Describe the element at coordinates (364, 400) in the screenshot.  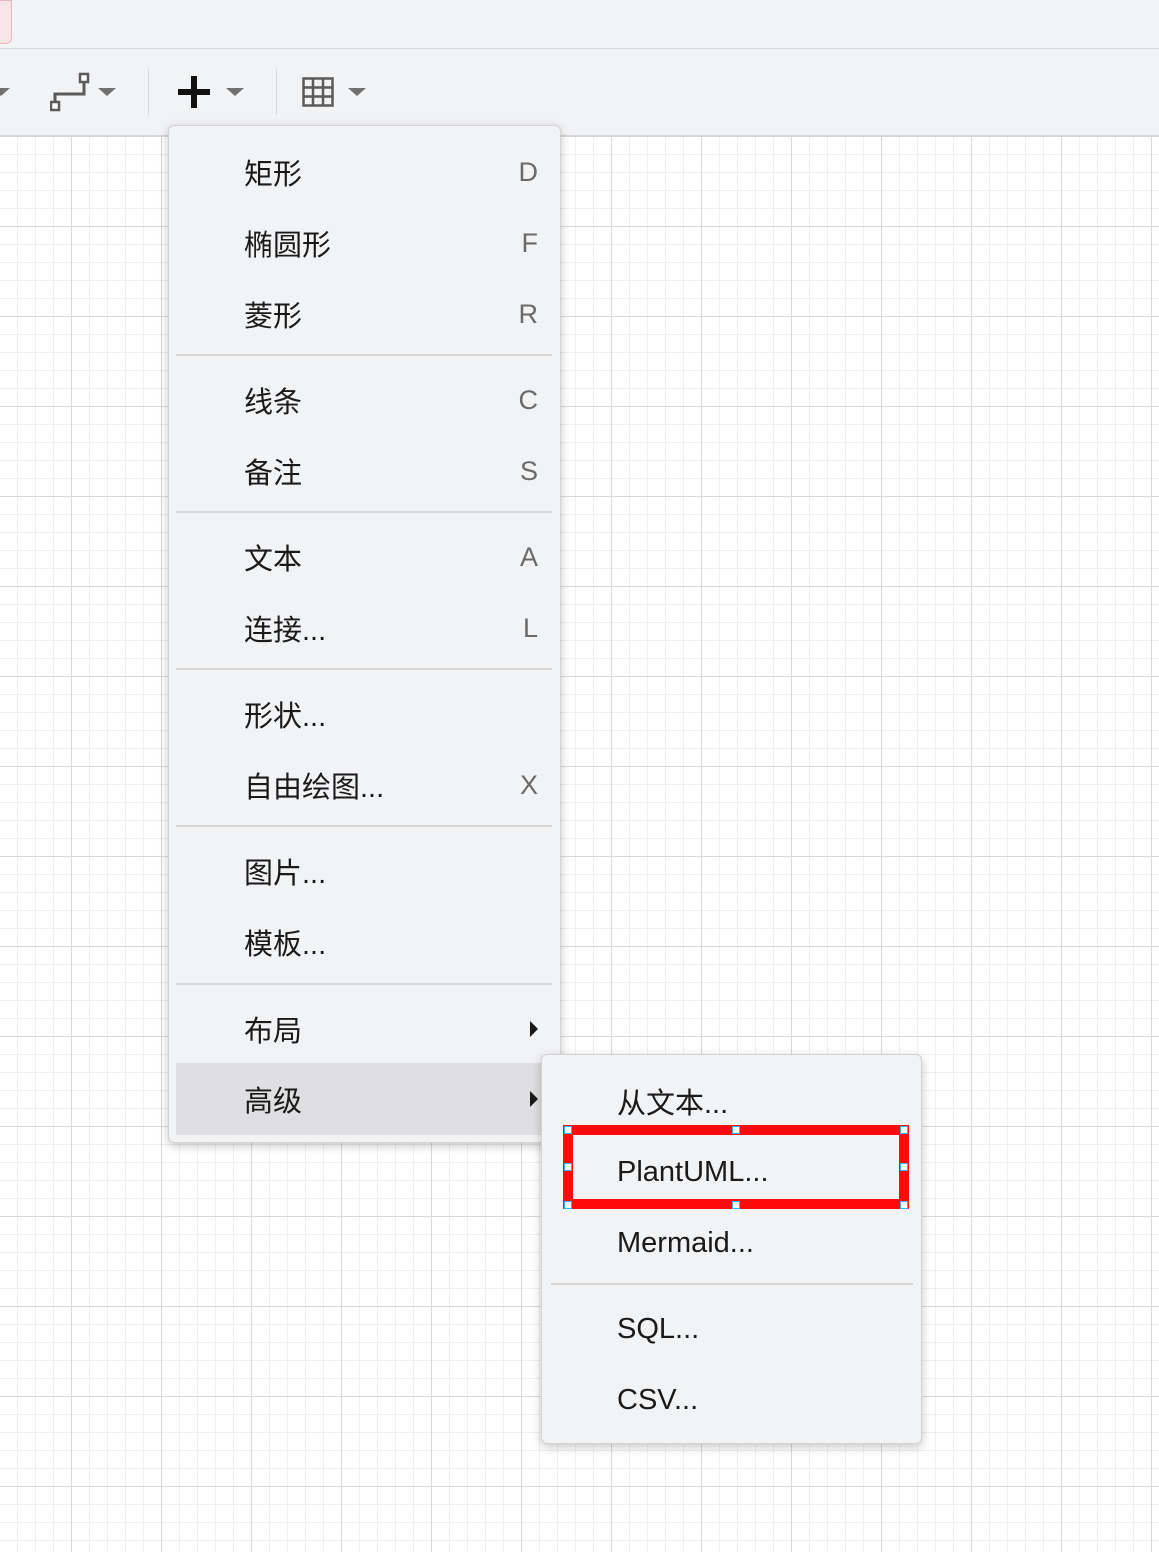
I see `menu-item-line: 线条 C` at that location.